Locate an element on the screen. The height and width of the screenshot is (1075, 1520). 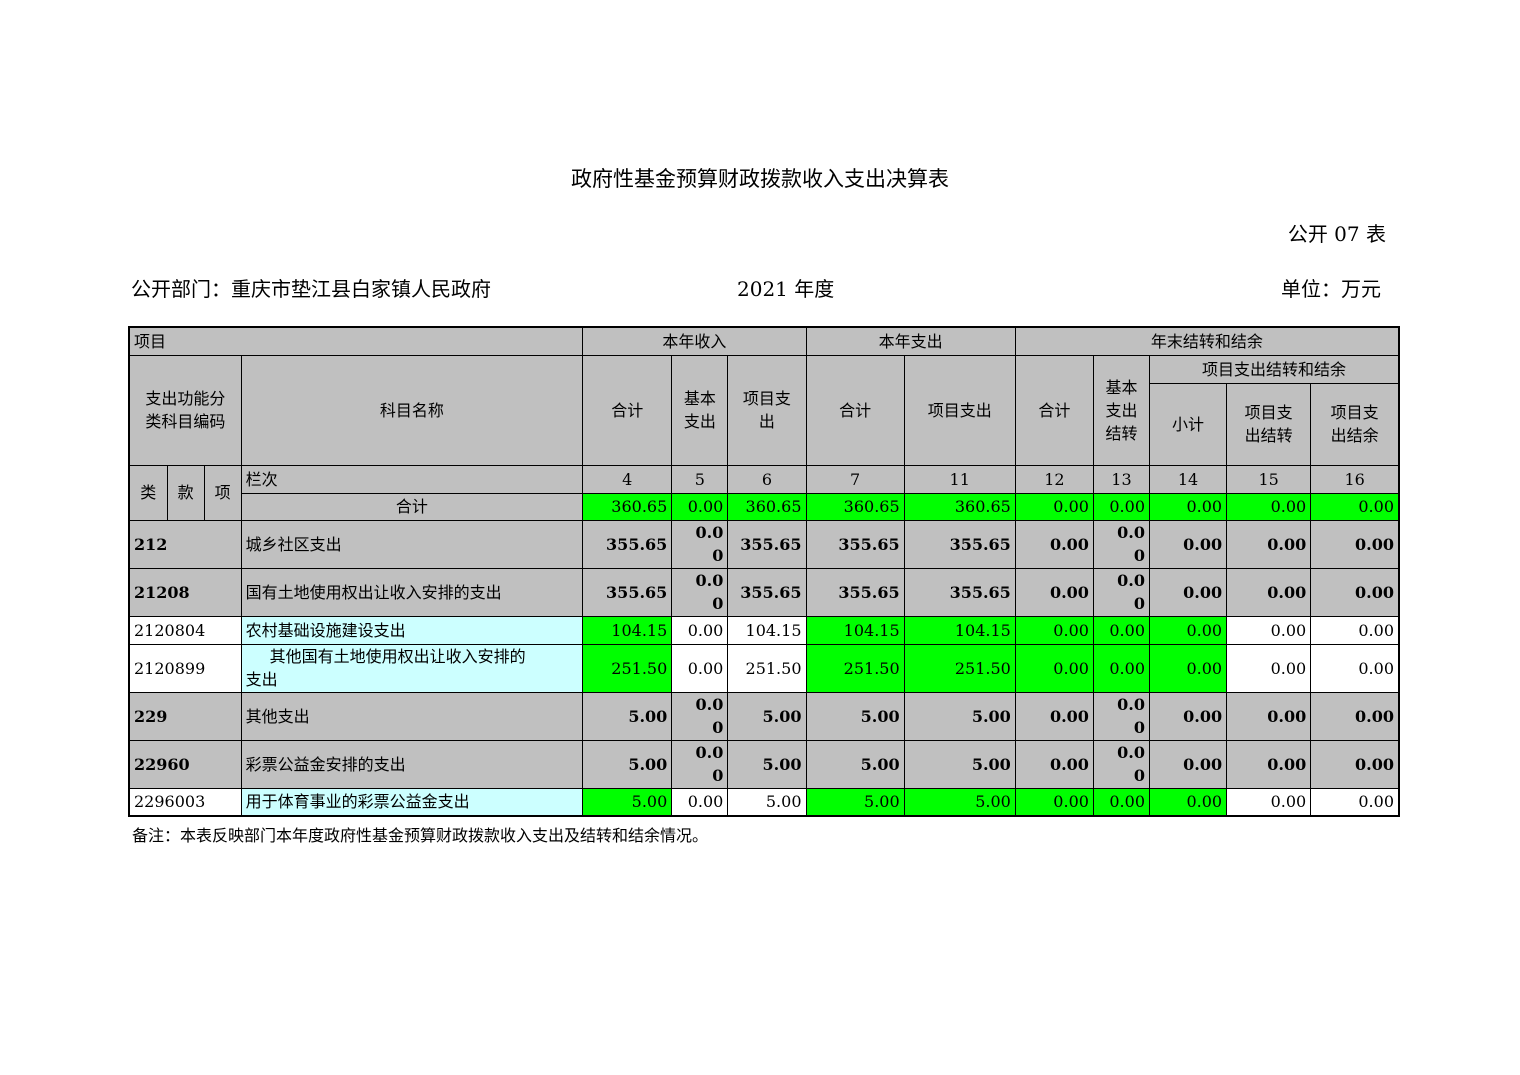
header-expense-total: 合计 is located at coordinates (855, 410).